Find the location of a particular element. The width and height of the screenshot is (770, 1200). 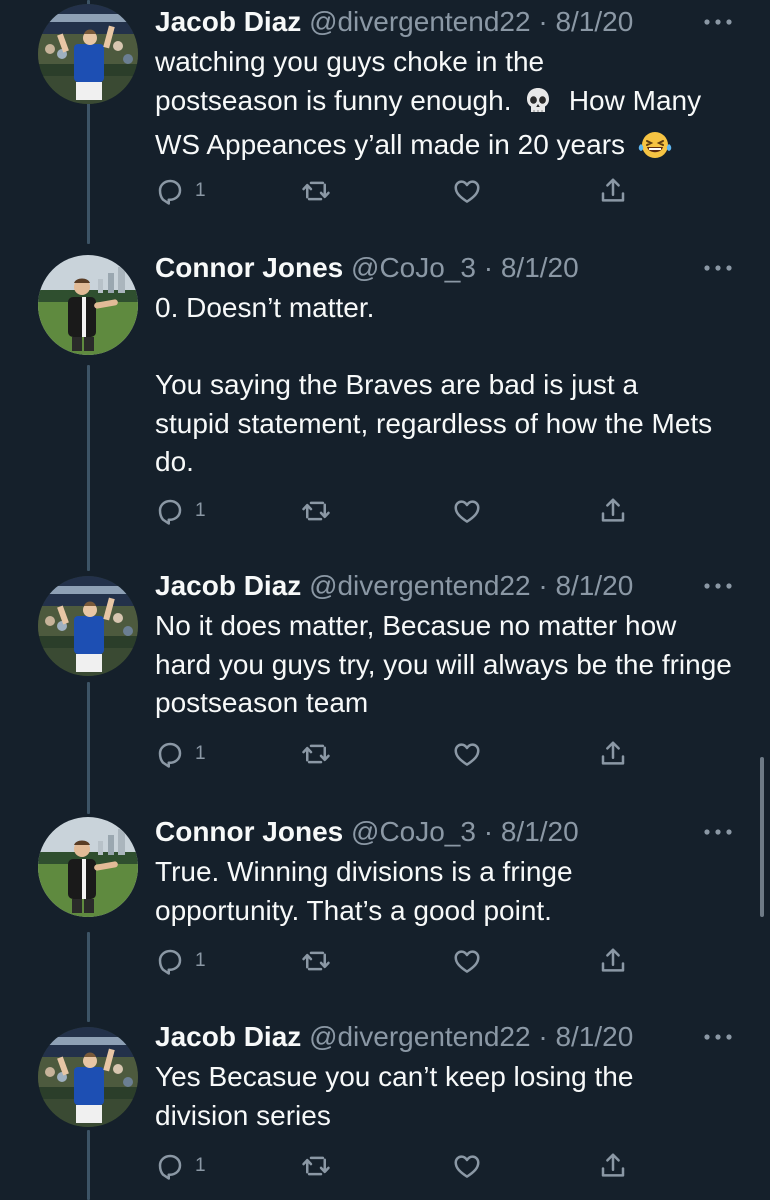

tweet-text-line: WS Appeances y’all made in 20 years is located at coordinates (455, 148).